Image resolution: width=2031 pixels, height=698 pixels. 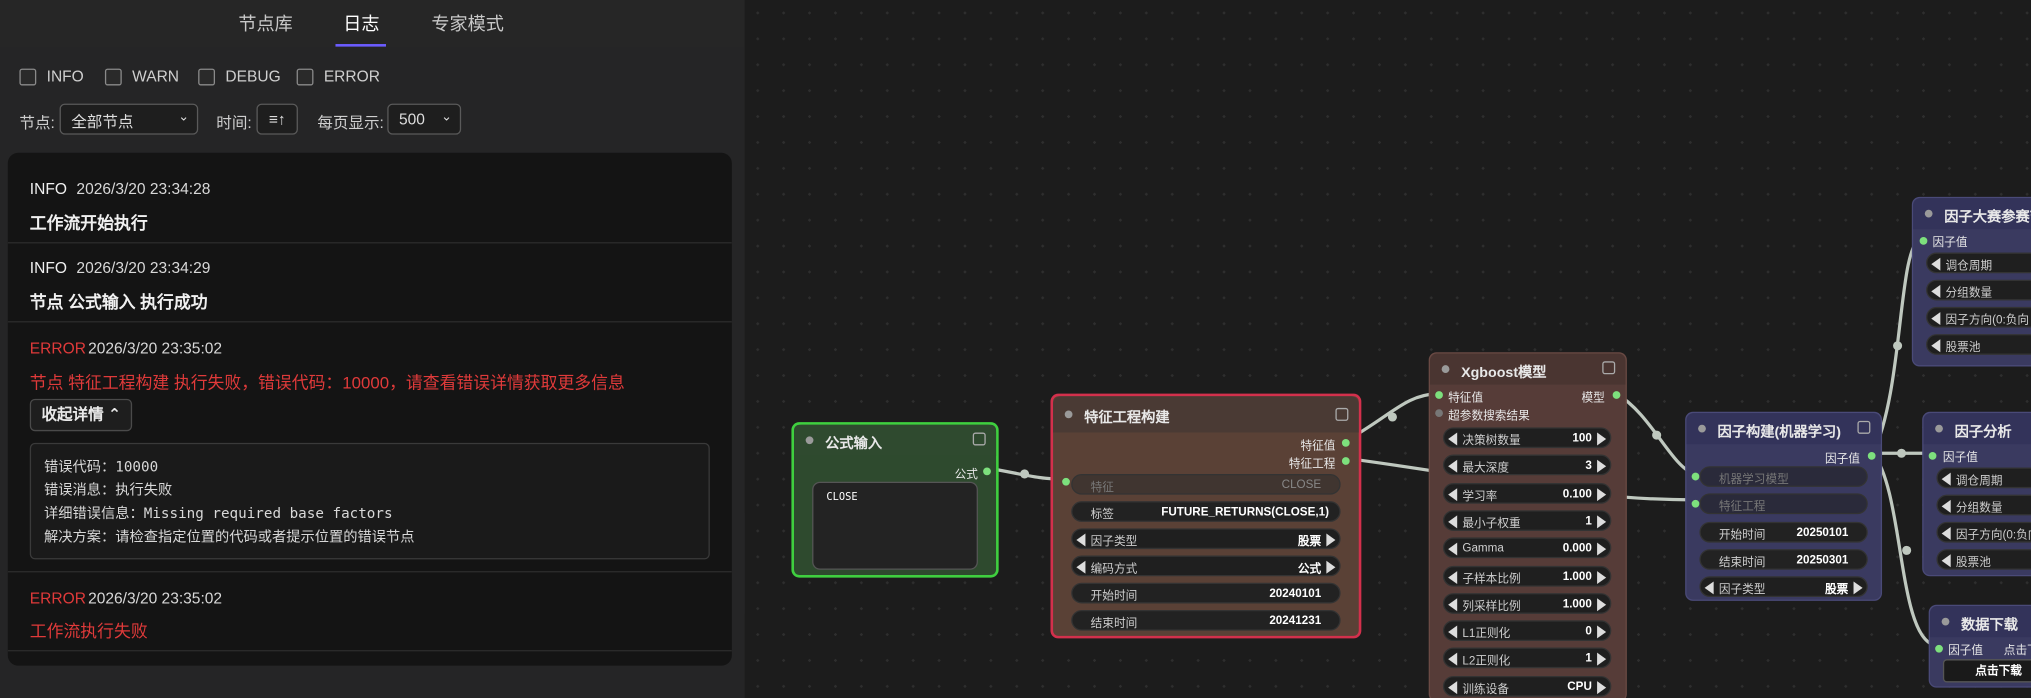 I want to click on node-title: 数据下载, so click(x=1990, y=625).